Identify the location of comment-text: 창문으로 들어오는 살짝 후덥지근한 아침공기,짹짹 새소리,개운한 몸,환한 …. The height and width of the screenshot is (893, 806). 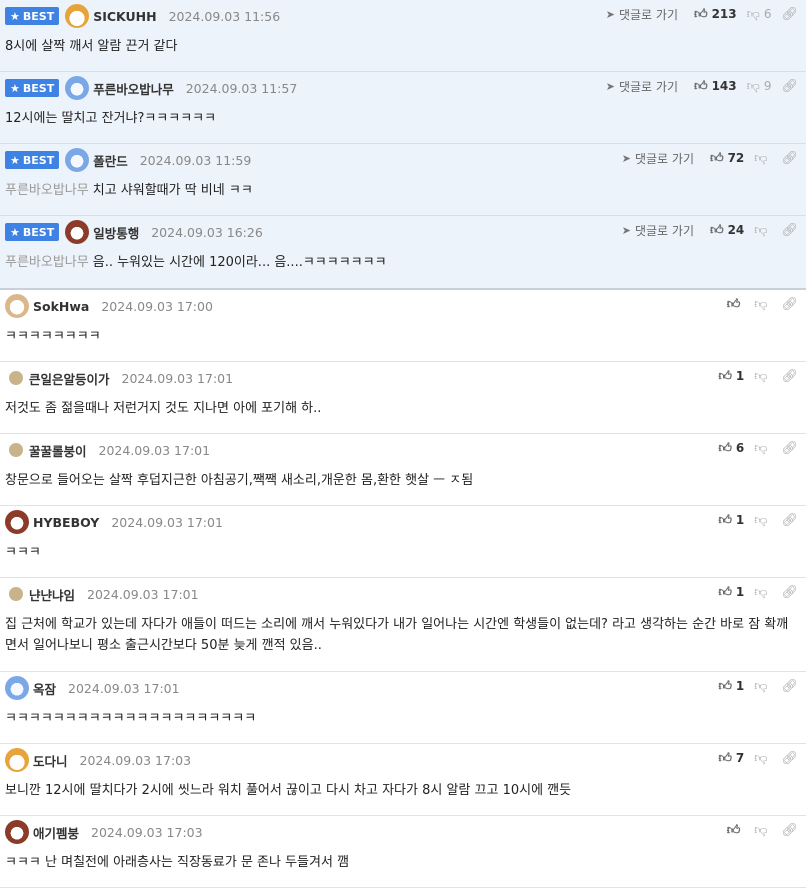
(401, 480).